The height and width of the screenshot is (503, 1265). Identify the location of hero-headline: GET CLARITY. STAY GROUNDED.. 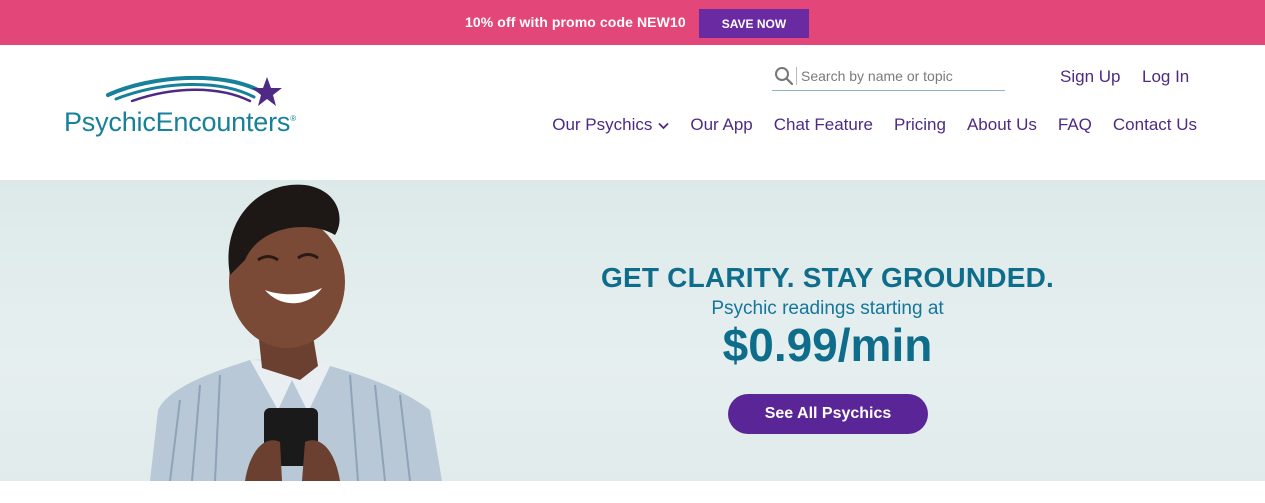
(827, 277).